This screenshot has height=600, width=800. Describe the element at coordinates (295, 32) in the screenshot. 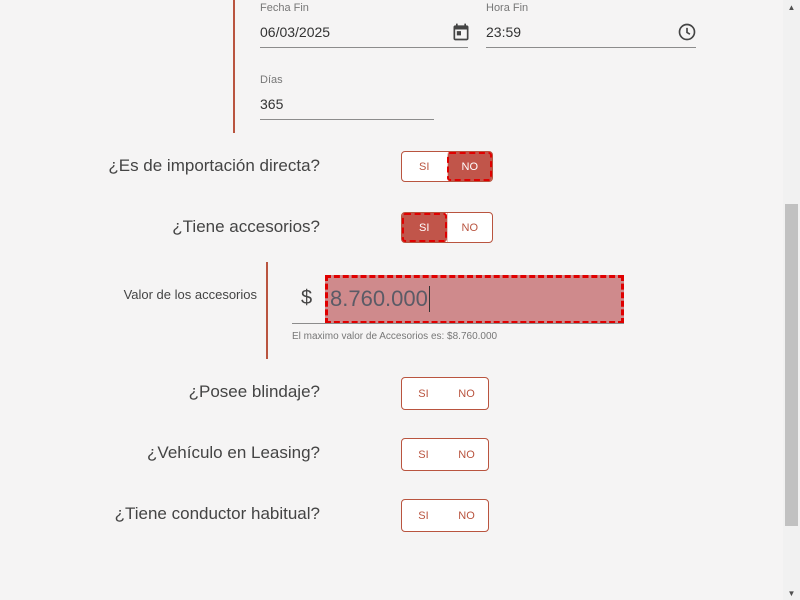

I see `fecha-fin-input: 06/03/2025` at that location.